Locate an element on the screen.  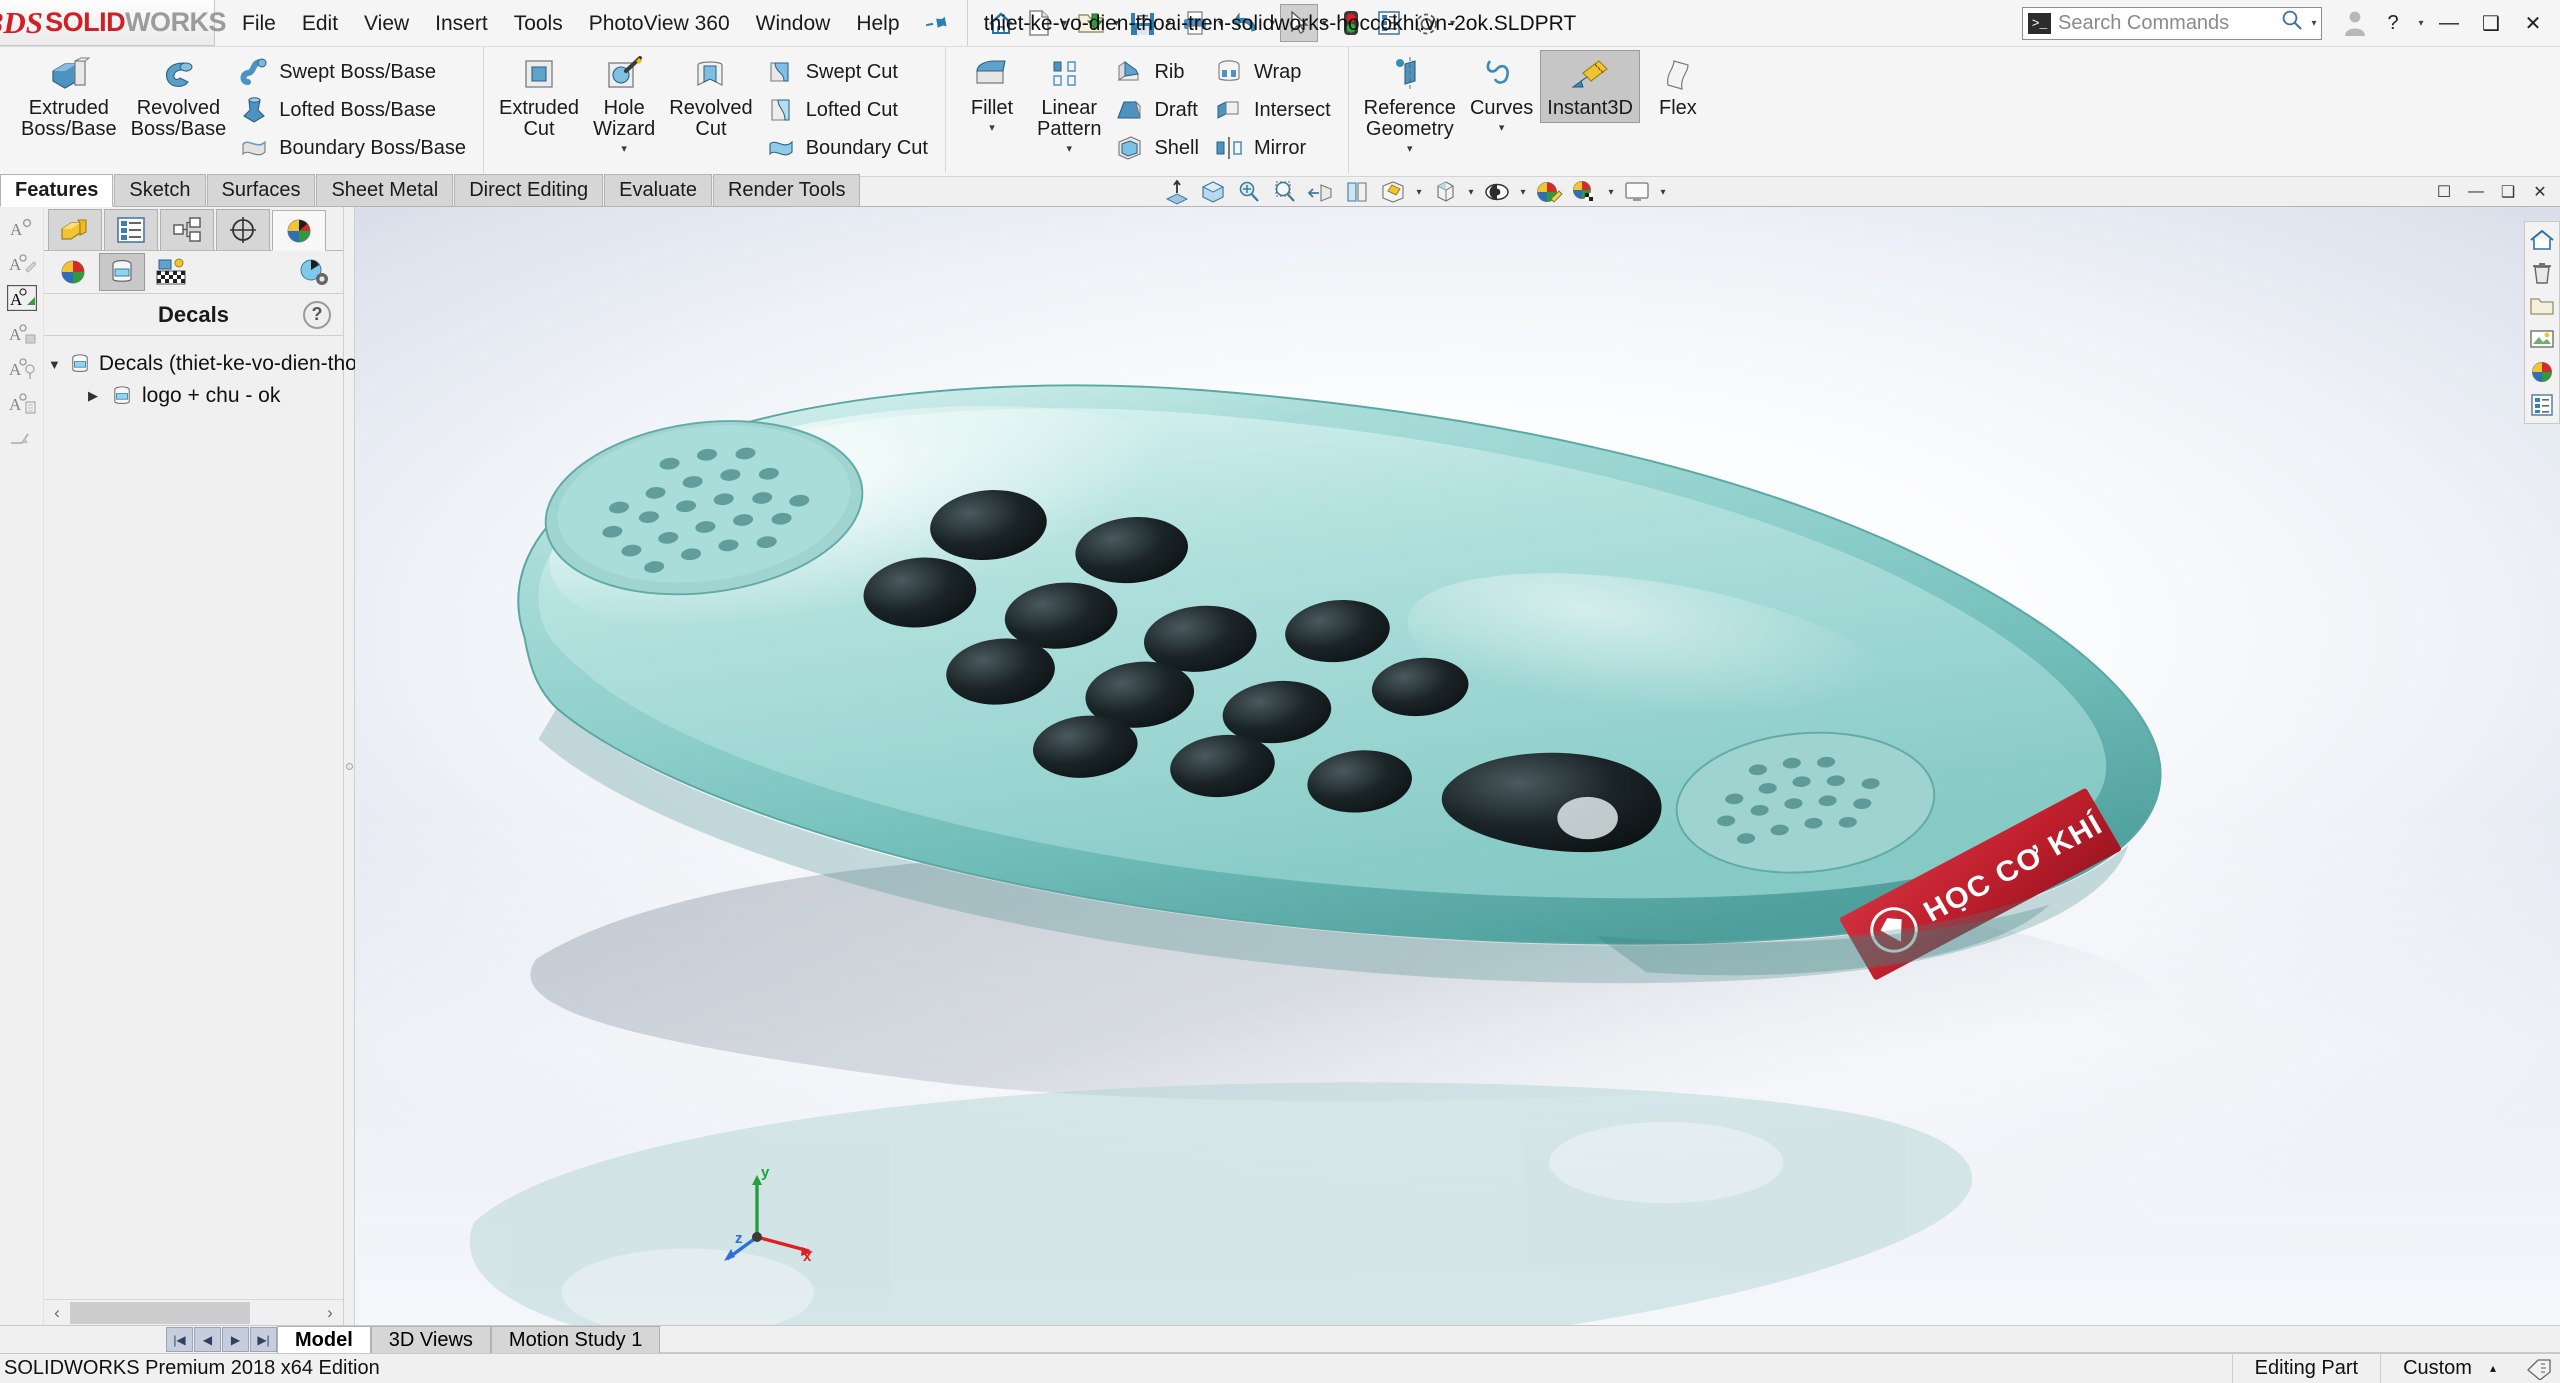
pushpin-icon is located at coordinates (937, 23).